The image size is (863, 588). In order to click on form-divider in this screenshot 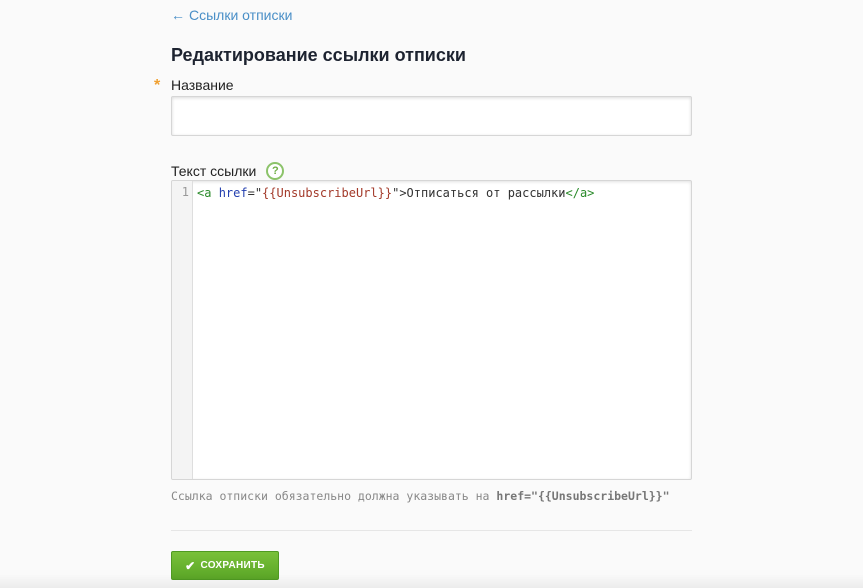, I will do `click(431, 530)`.